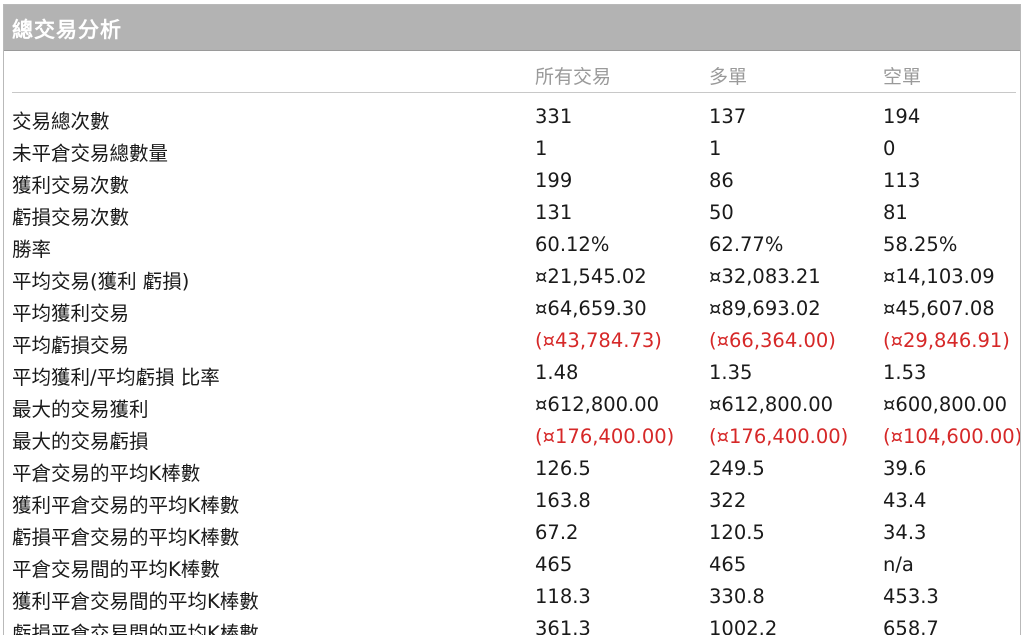 This screenshot has height=635, width=1023. I want to click on column-header-short: 空單, so click(902, 77).